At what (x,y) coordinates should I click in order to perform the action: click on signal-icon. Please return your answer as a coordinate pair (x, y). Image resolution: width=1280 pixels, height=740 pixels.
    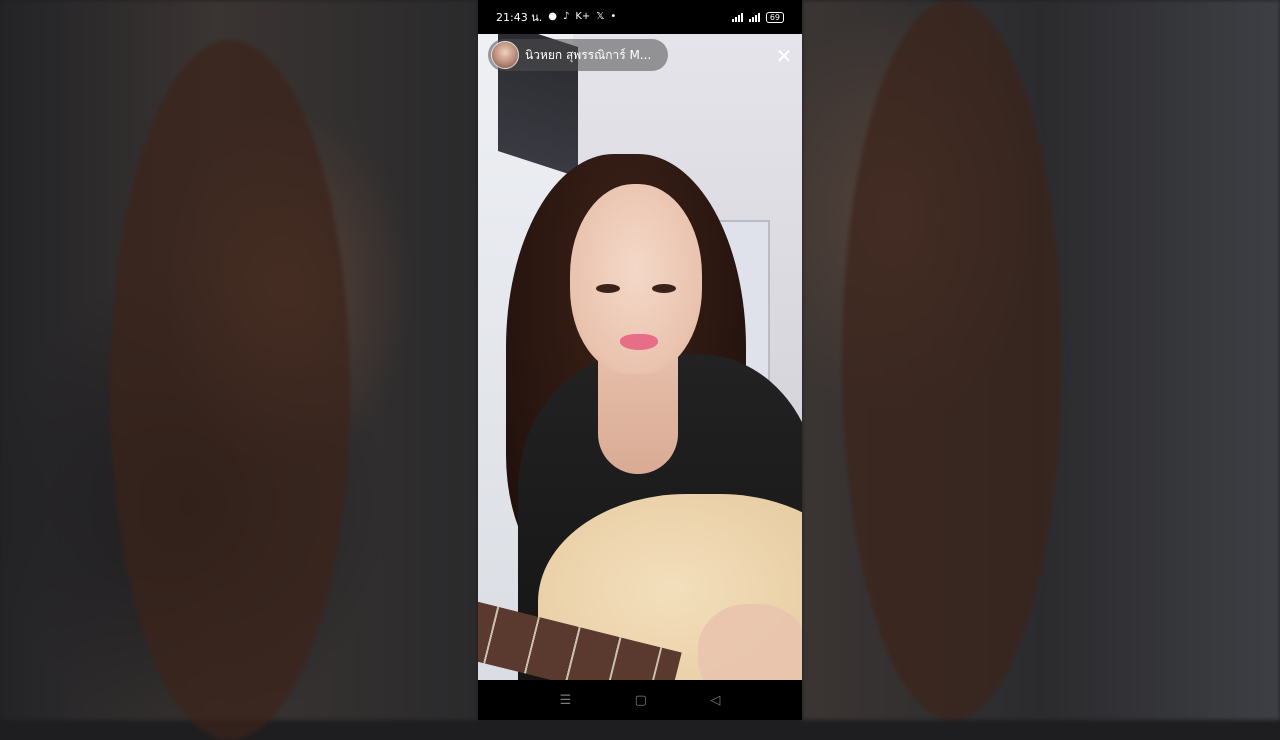
    Looking at the image, I should click on (737, 17).